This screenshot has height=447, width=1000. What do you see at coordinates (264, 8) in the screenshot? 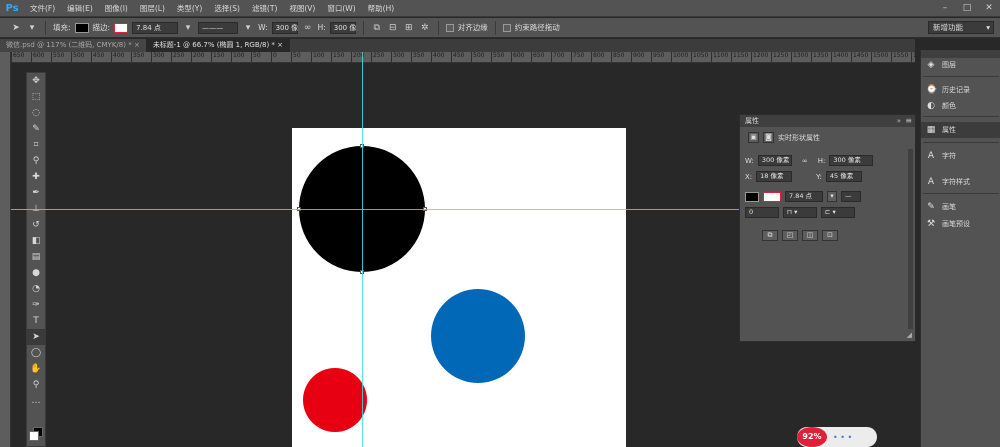
I see `menu-item-6: 滤镜(T)` at bounding box center [264, 8].